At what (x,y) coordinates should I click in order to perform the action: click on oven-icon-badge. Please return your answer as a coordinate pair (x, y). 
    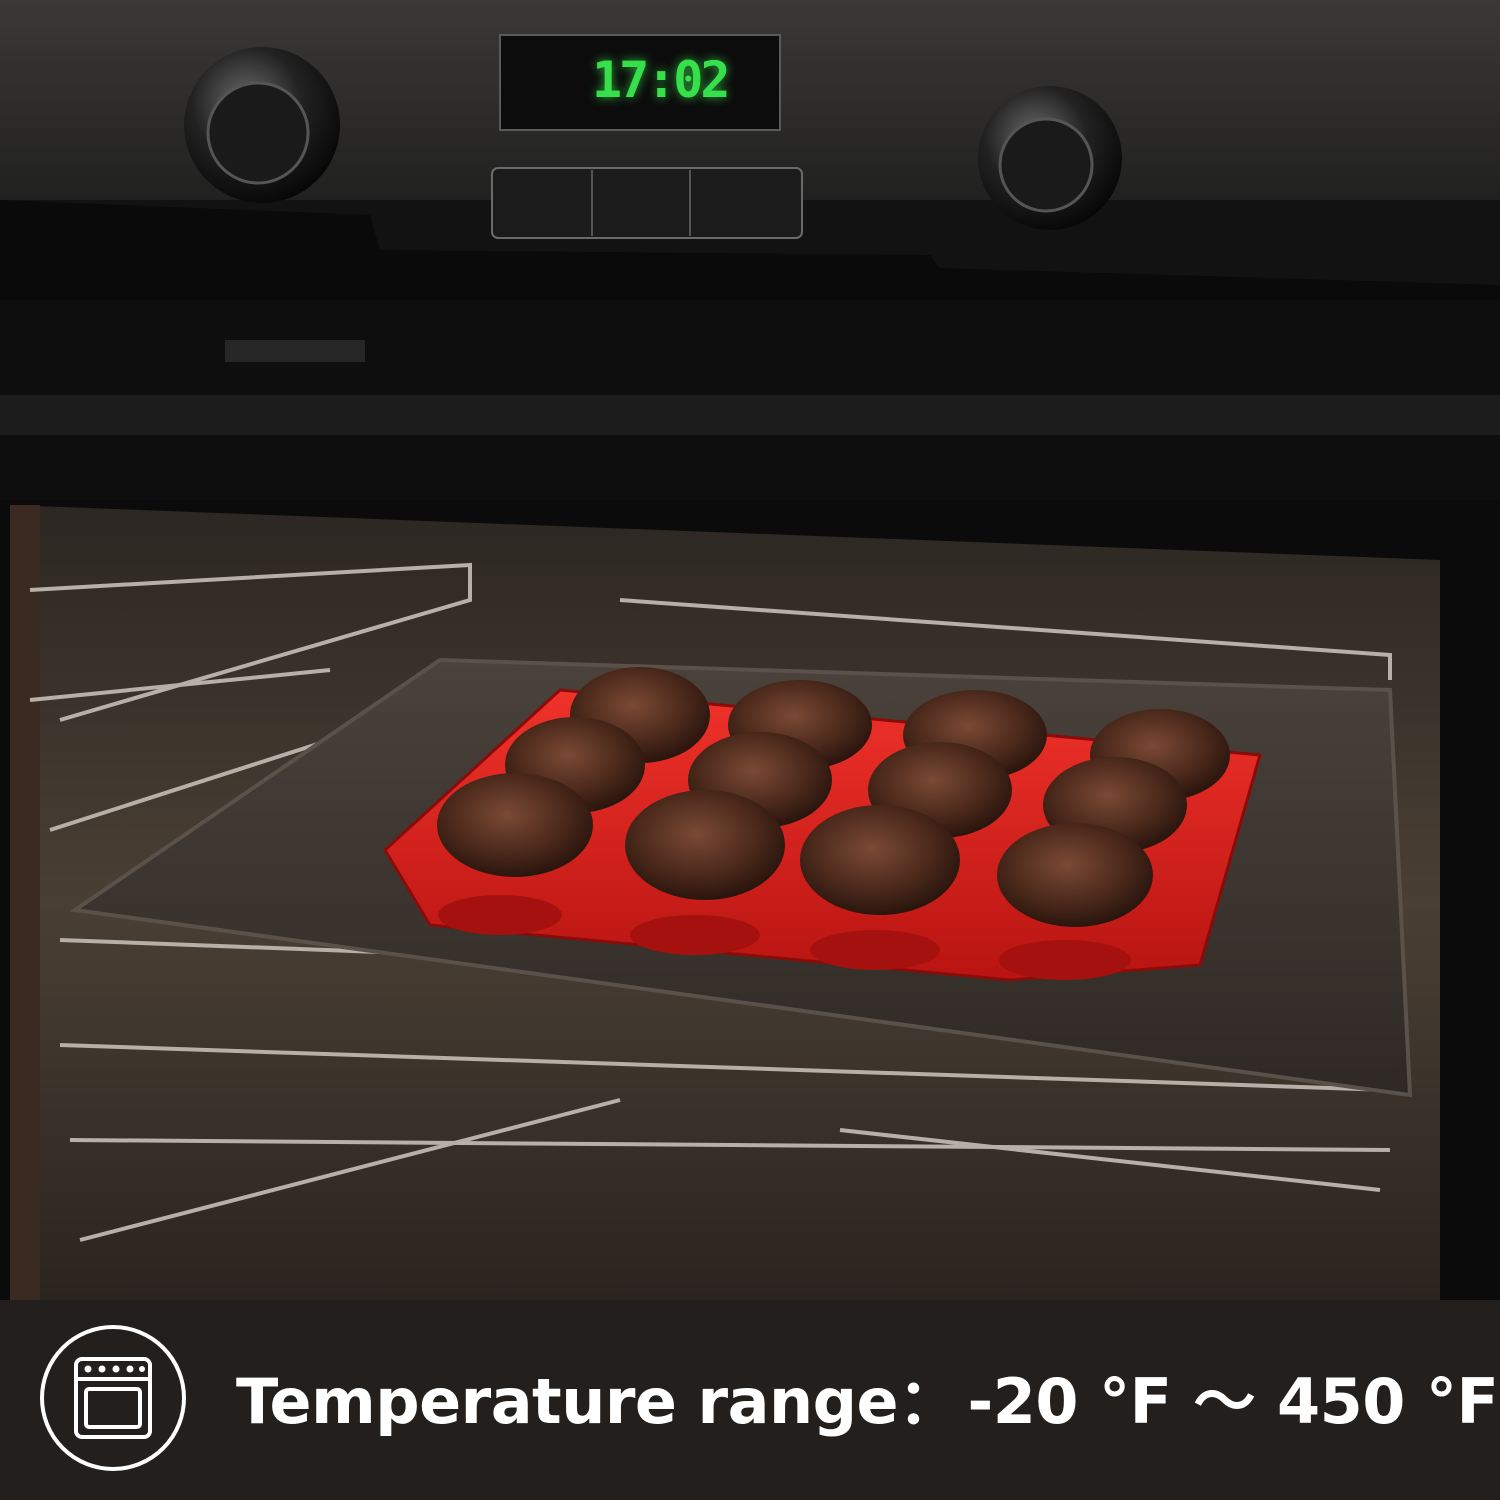
    Looking at the image, I should click on (113, 1398).